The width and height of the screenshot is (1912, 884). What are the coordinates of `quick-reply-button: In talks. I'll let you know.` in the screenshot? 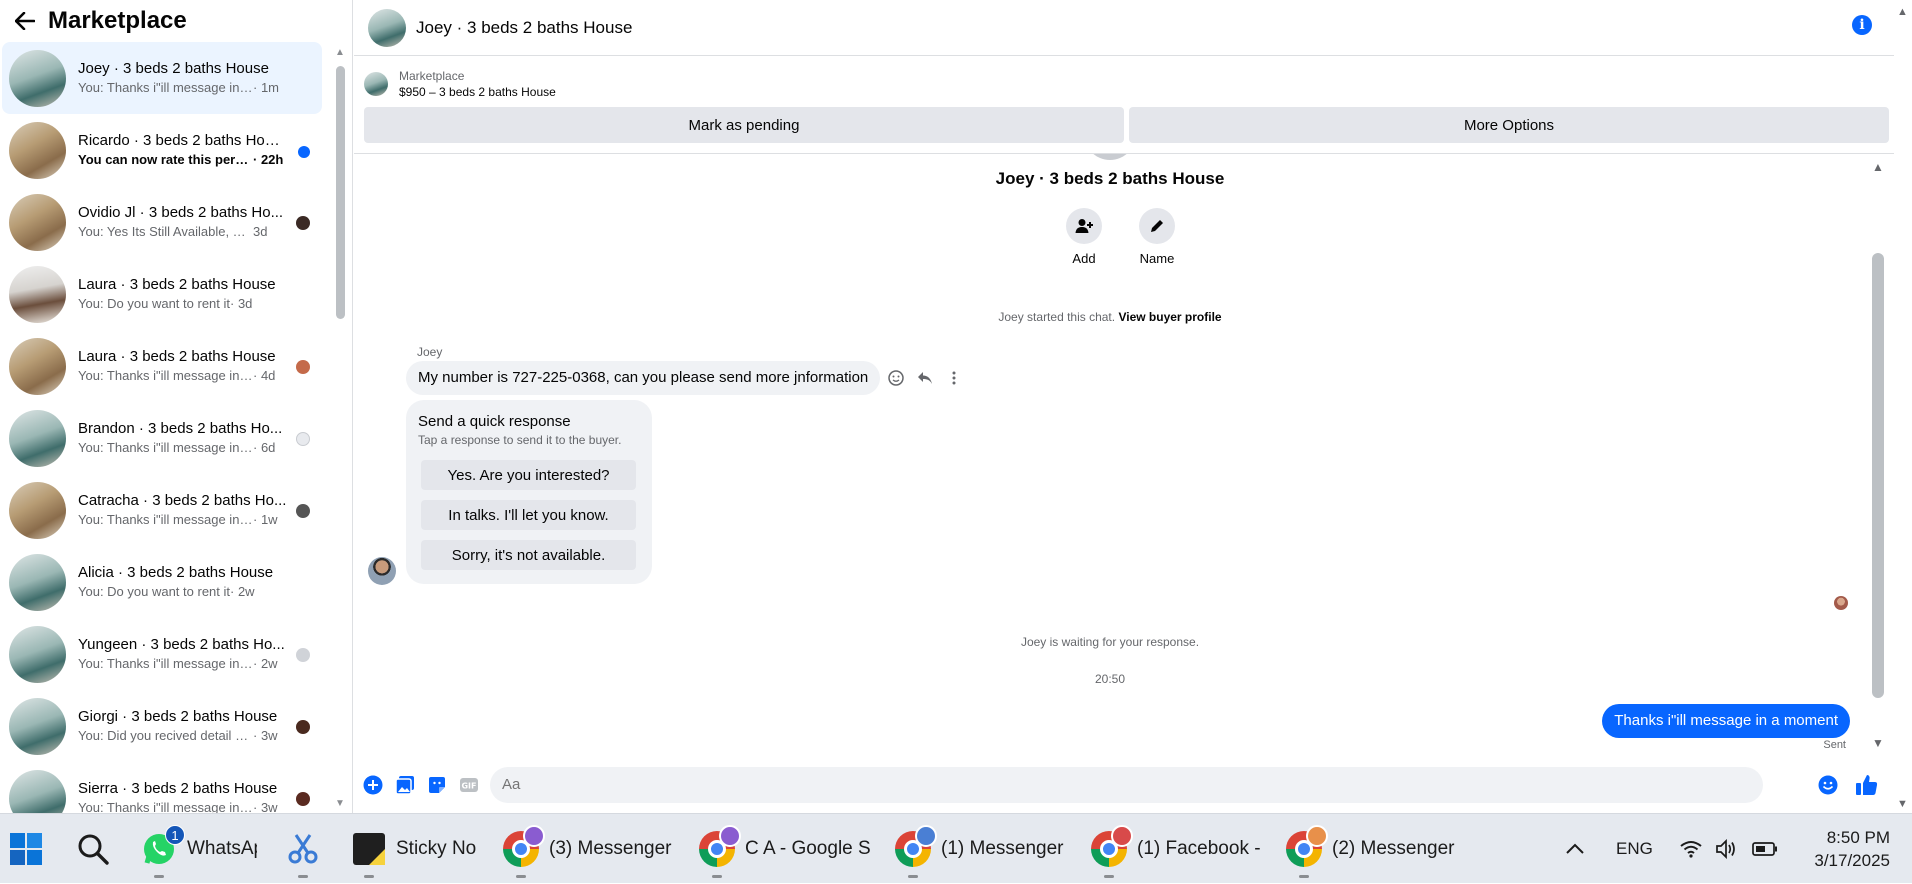 It's located at (528, 515).